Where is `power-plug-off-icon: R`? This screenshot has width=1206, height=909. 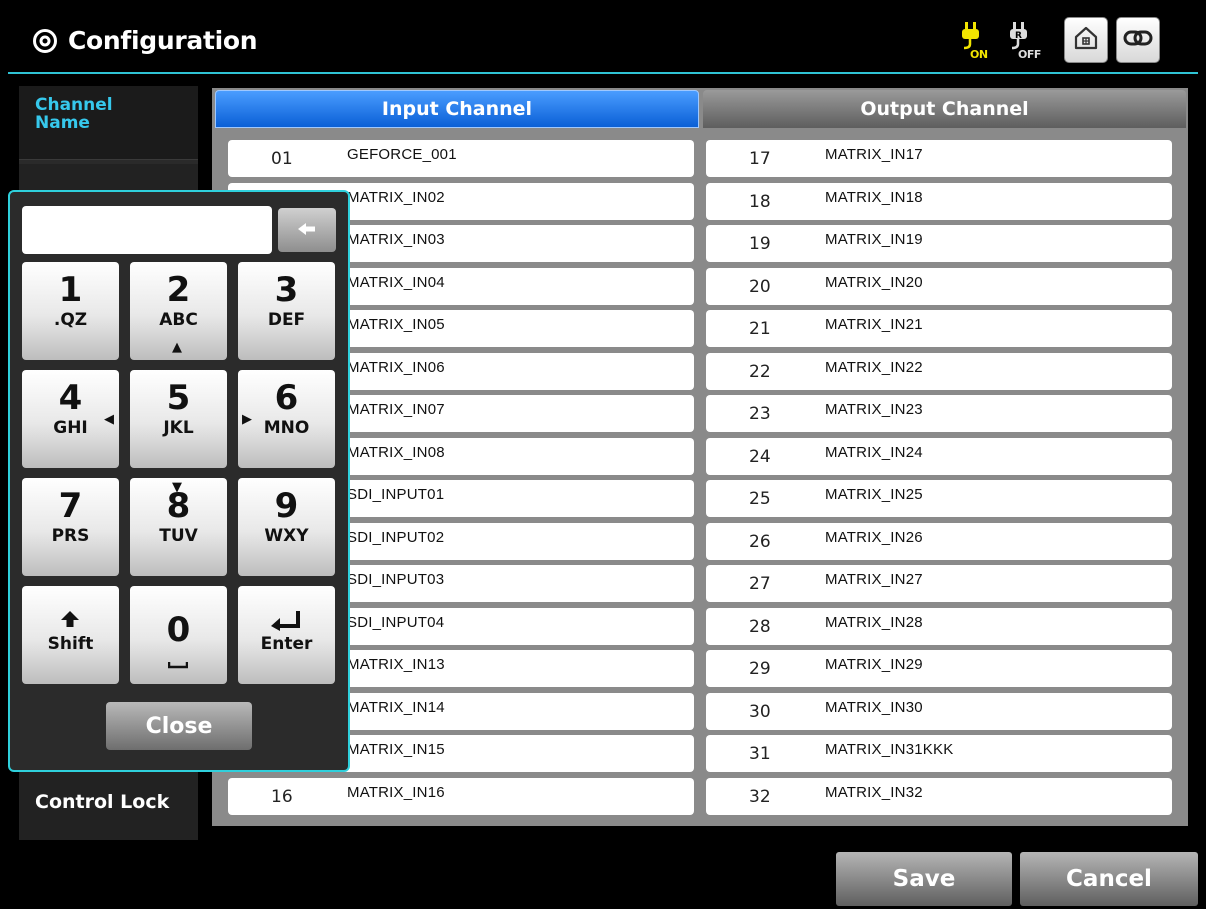 power-plug-off-icon: R is located at coordinates (1024, 35).